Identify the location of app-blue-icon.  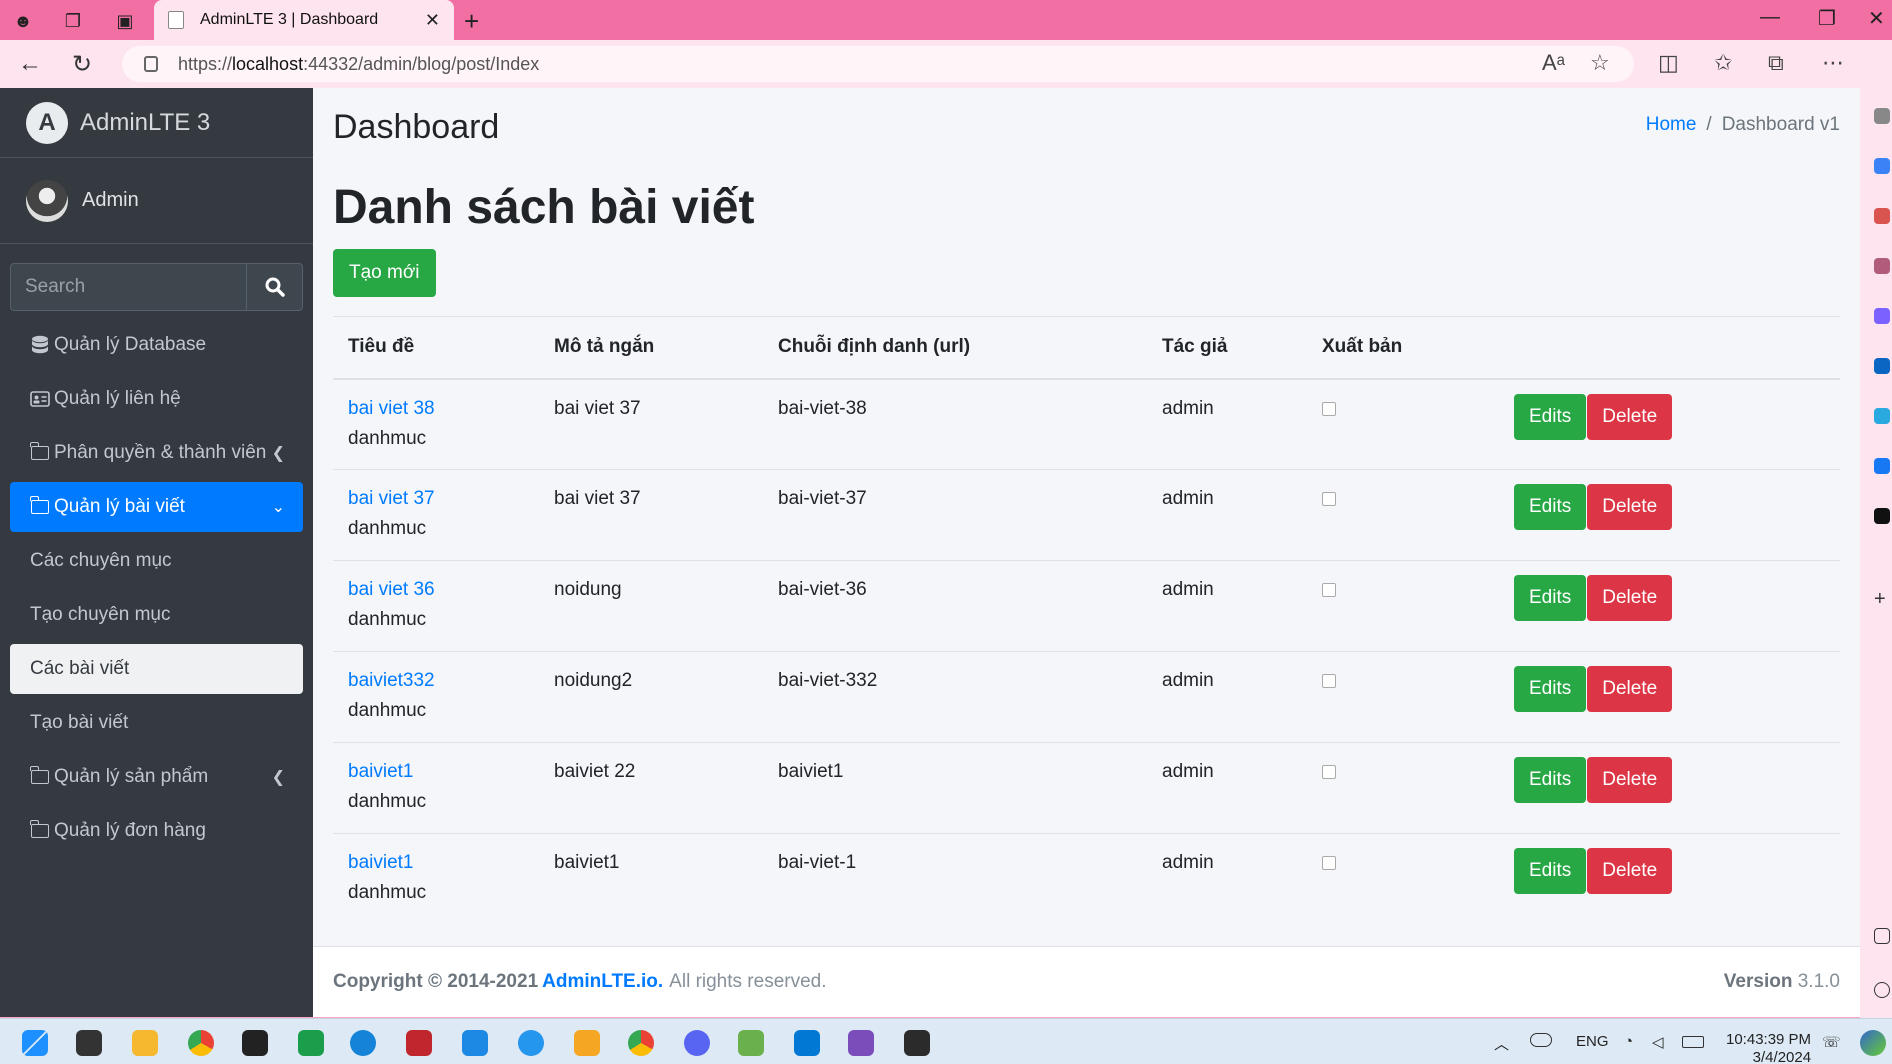
(475, 1043).